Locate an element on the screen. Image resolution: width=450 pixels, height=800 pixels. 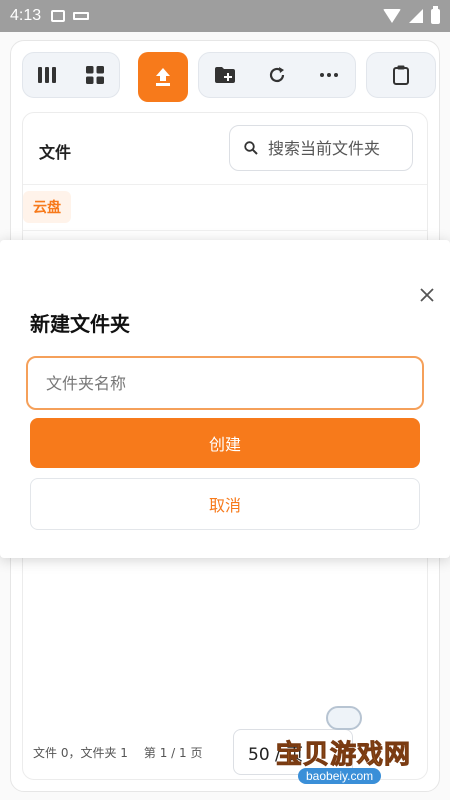
upload-button is located at coordinates (163, 77).